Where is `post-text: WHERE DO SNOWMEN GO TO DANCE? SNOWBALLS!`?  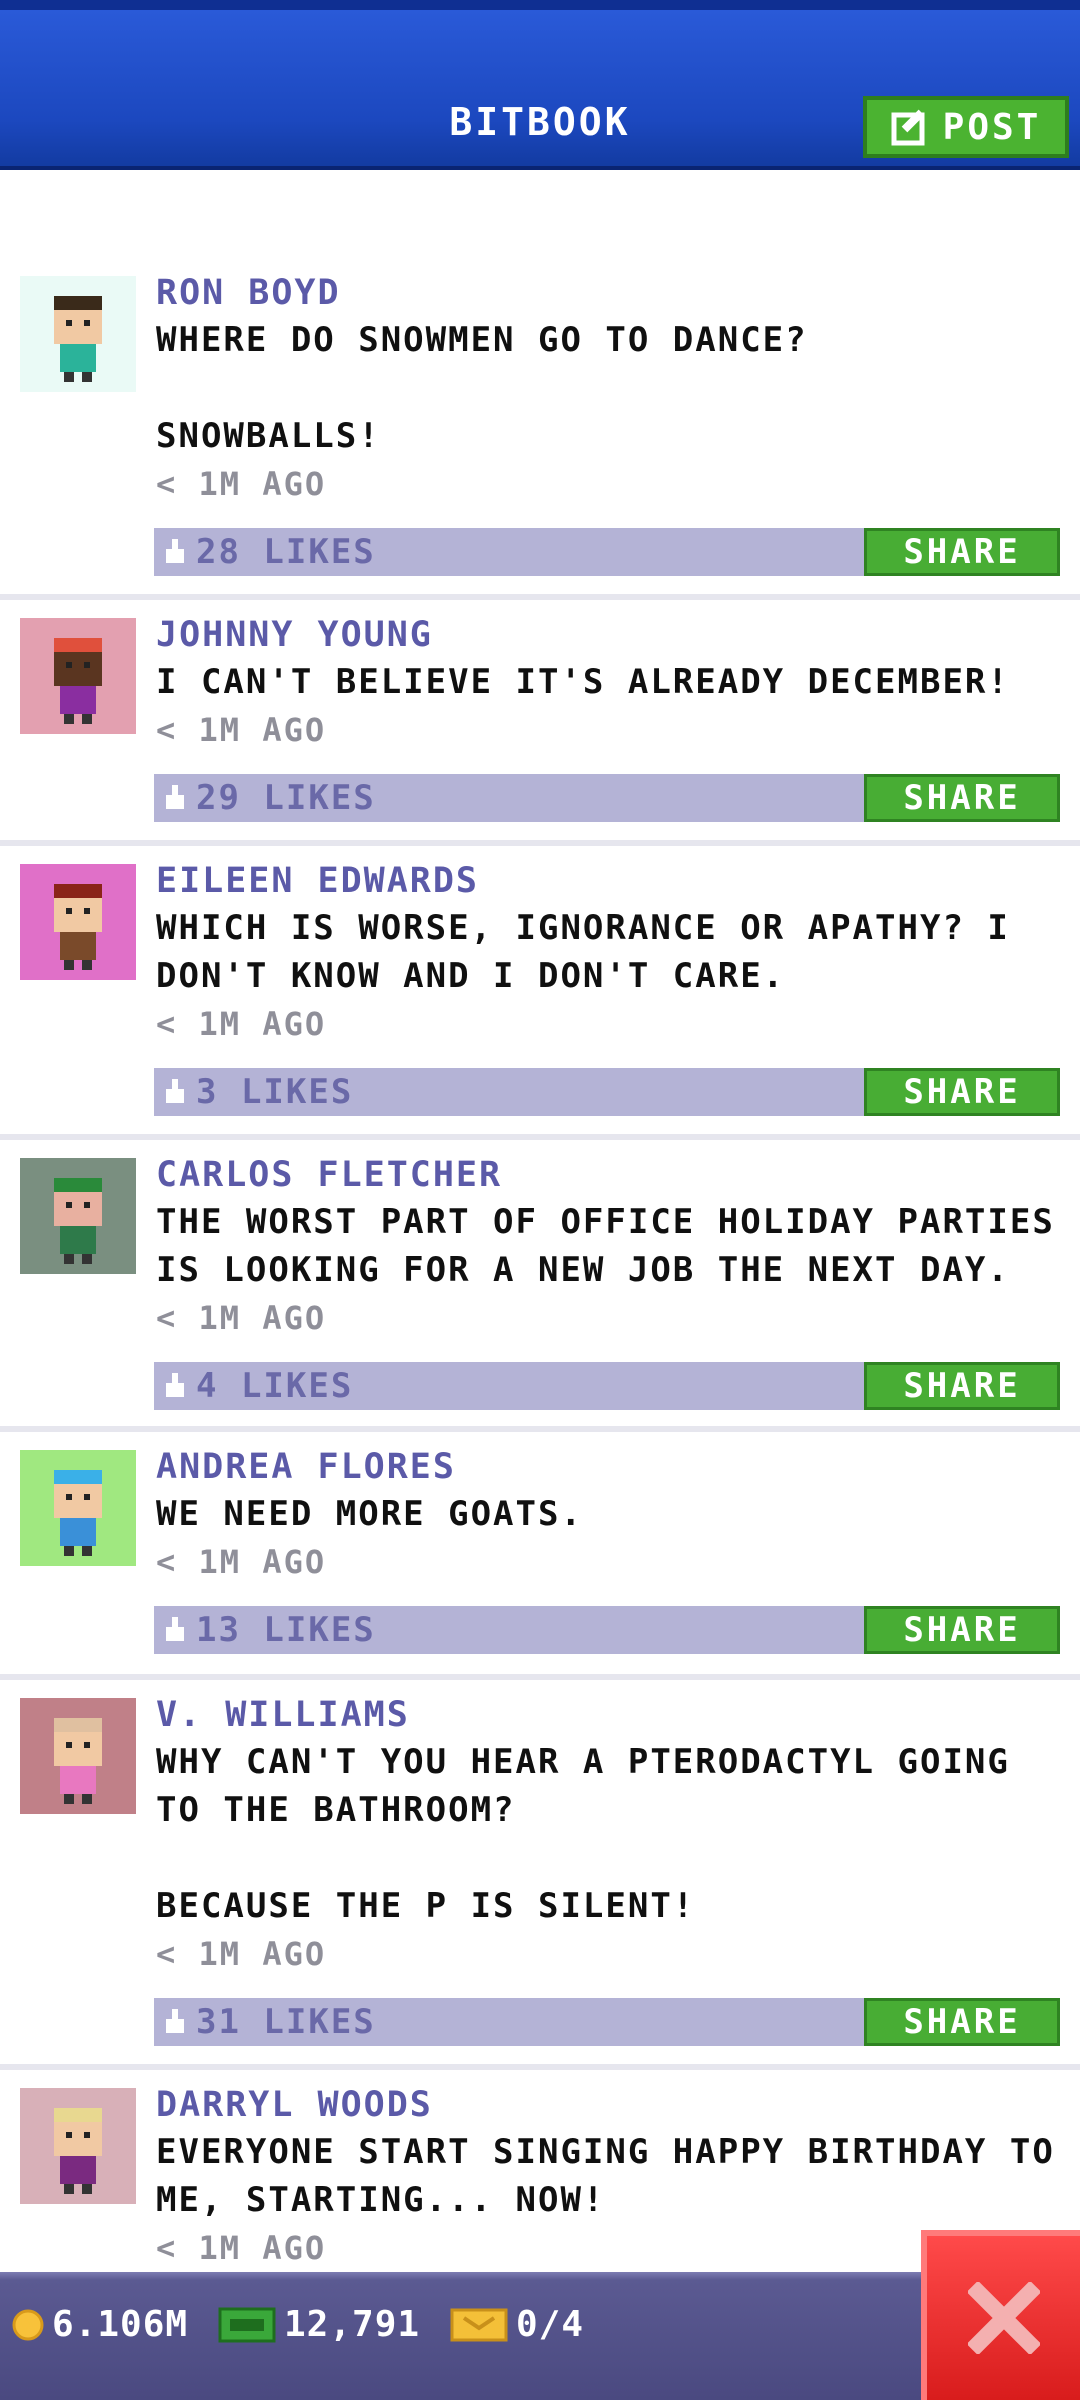 post-text: WHERE DO SNOWMEN GO TO DANCE? SNOWBALLS! is located at coordinates (482, 388).